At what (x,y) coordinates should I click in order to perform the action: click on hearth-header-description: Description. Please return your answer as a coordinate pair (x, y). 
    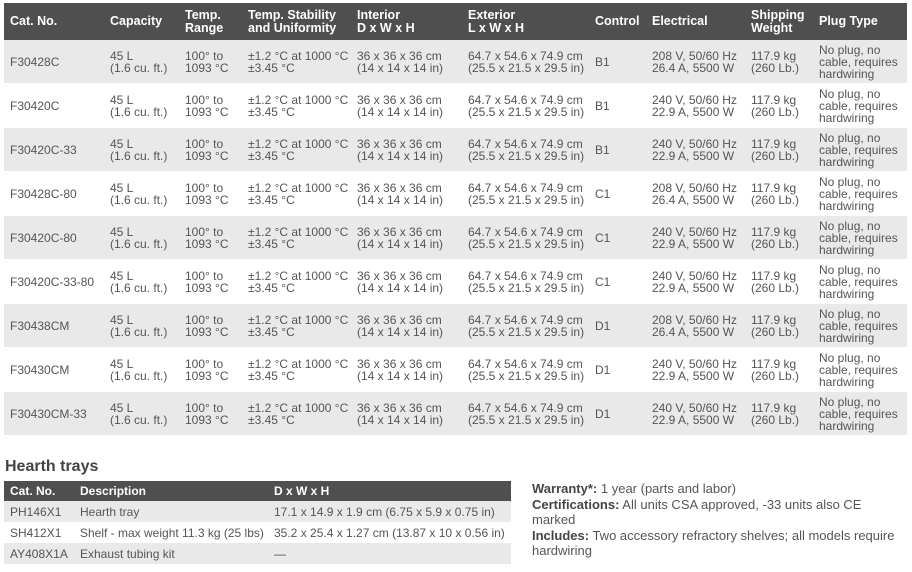
    Looking at the image, I should click on (171, 491).